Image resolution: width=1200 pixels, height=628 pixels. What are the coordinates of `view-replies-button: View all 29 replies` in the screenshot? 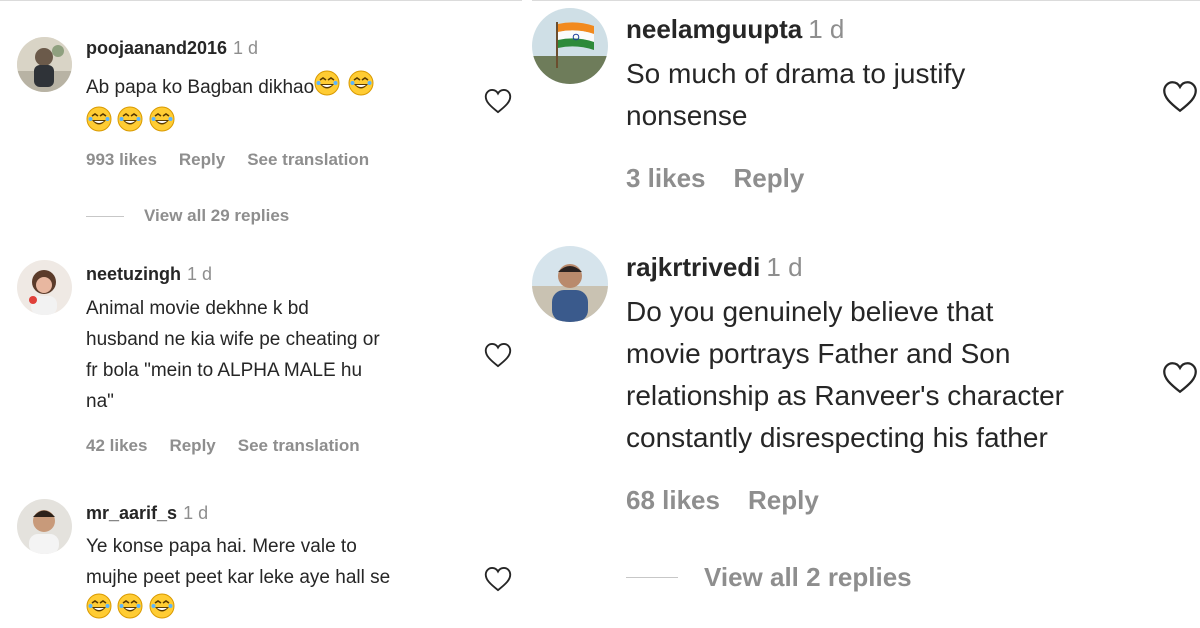 It's located at (187, 216).